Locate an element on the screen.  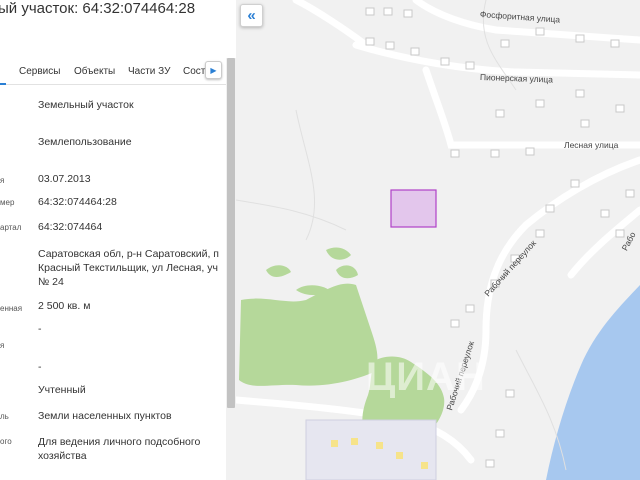
panel-scrollbar is located at coordinates (231, 269).